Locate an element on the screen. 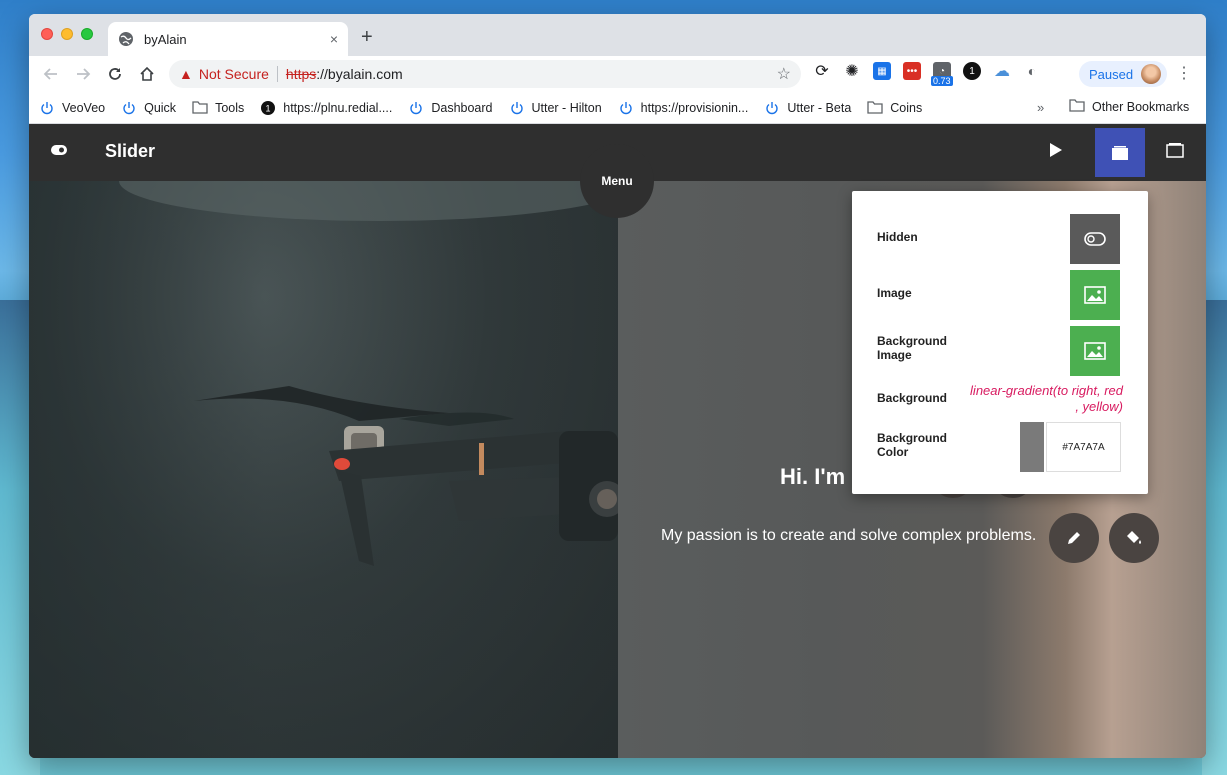 This screenshot has width=1227, height=775. bookmark-item: VeoVeo is located at coordinates (72, 108).